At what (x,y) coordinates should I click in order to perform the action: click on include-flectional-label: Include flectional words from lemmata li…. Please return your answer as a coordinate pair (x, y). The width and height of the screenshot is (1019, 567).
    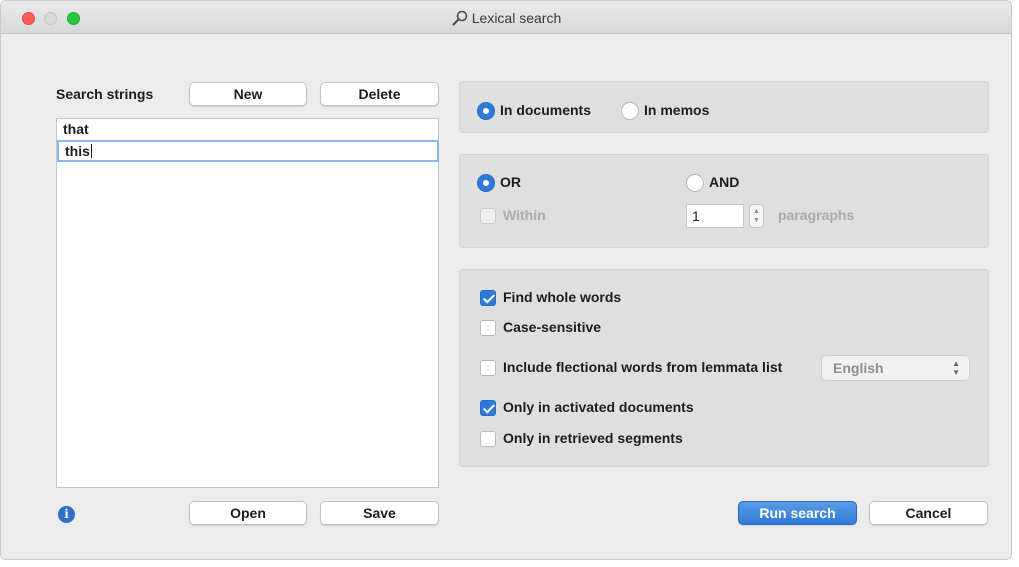
    Looking at the image, I should click on (643, 367).